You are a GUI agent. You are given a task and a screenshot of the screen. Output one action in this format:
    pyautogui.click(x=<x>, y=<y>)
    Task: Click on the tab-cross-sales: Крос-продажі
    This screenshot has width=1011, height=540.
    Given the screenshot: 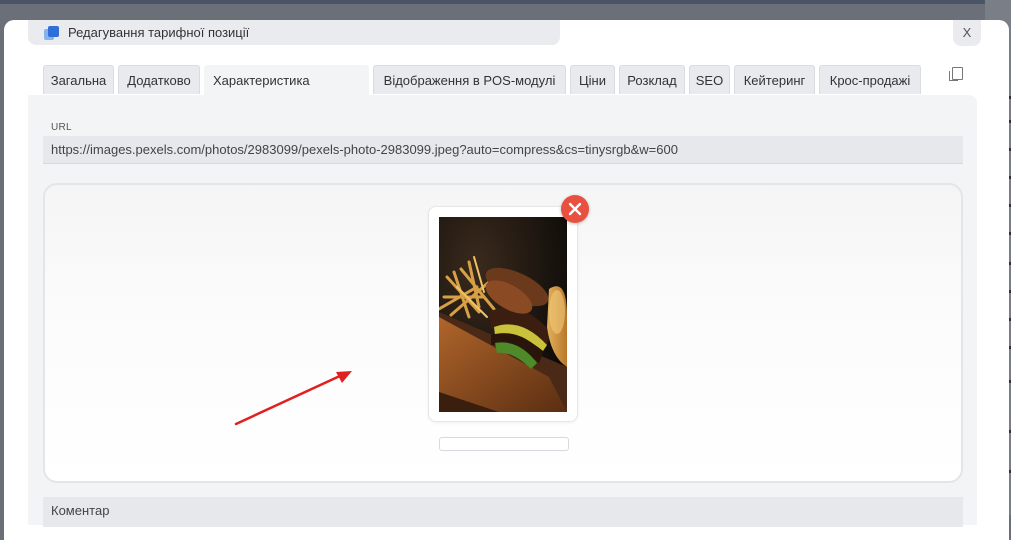 What is the action you would take?
    pyautogui.click(x=870, y=79)
    